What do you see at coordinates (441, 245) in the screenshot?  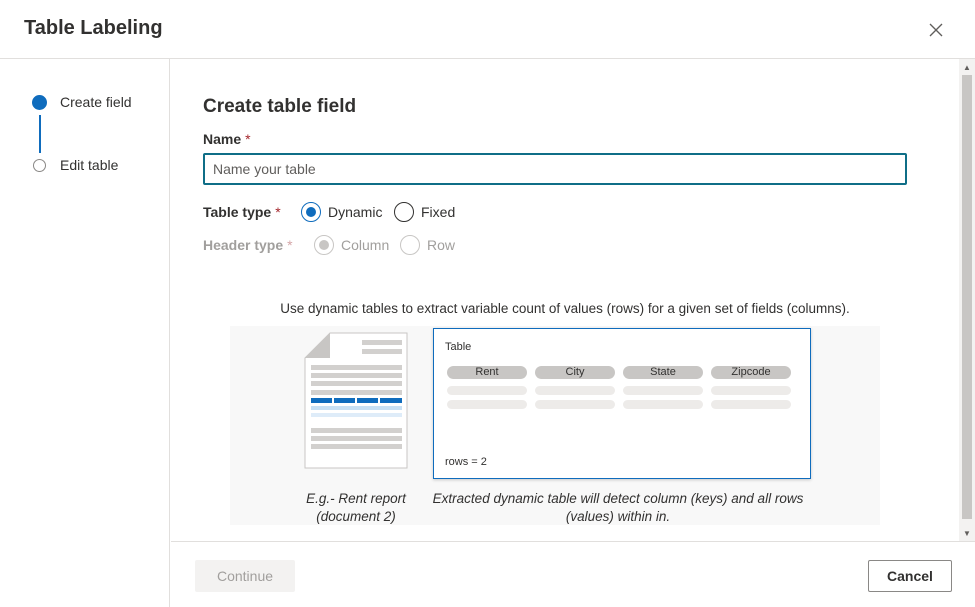 I see `radio-label: Row` at bounding box center [441, 245].